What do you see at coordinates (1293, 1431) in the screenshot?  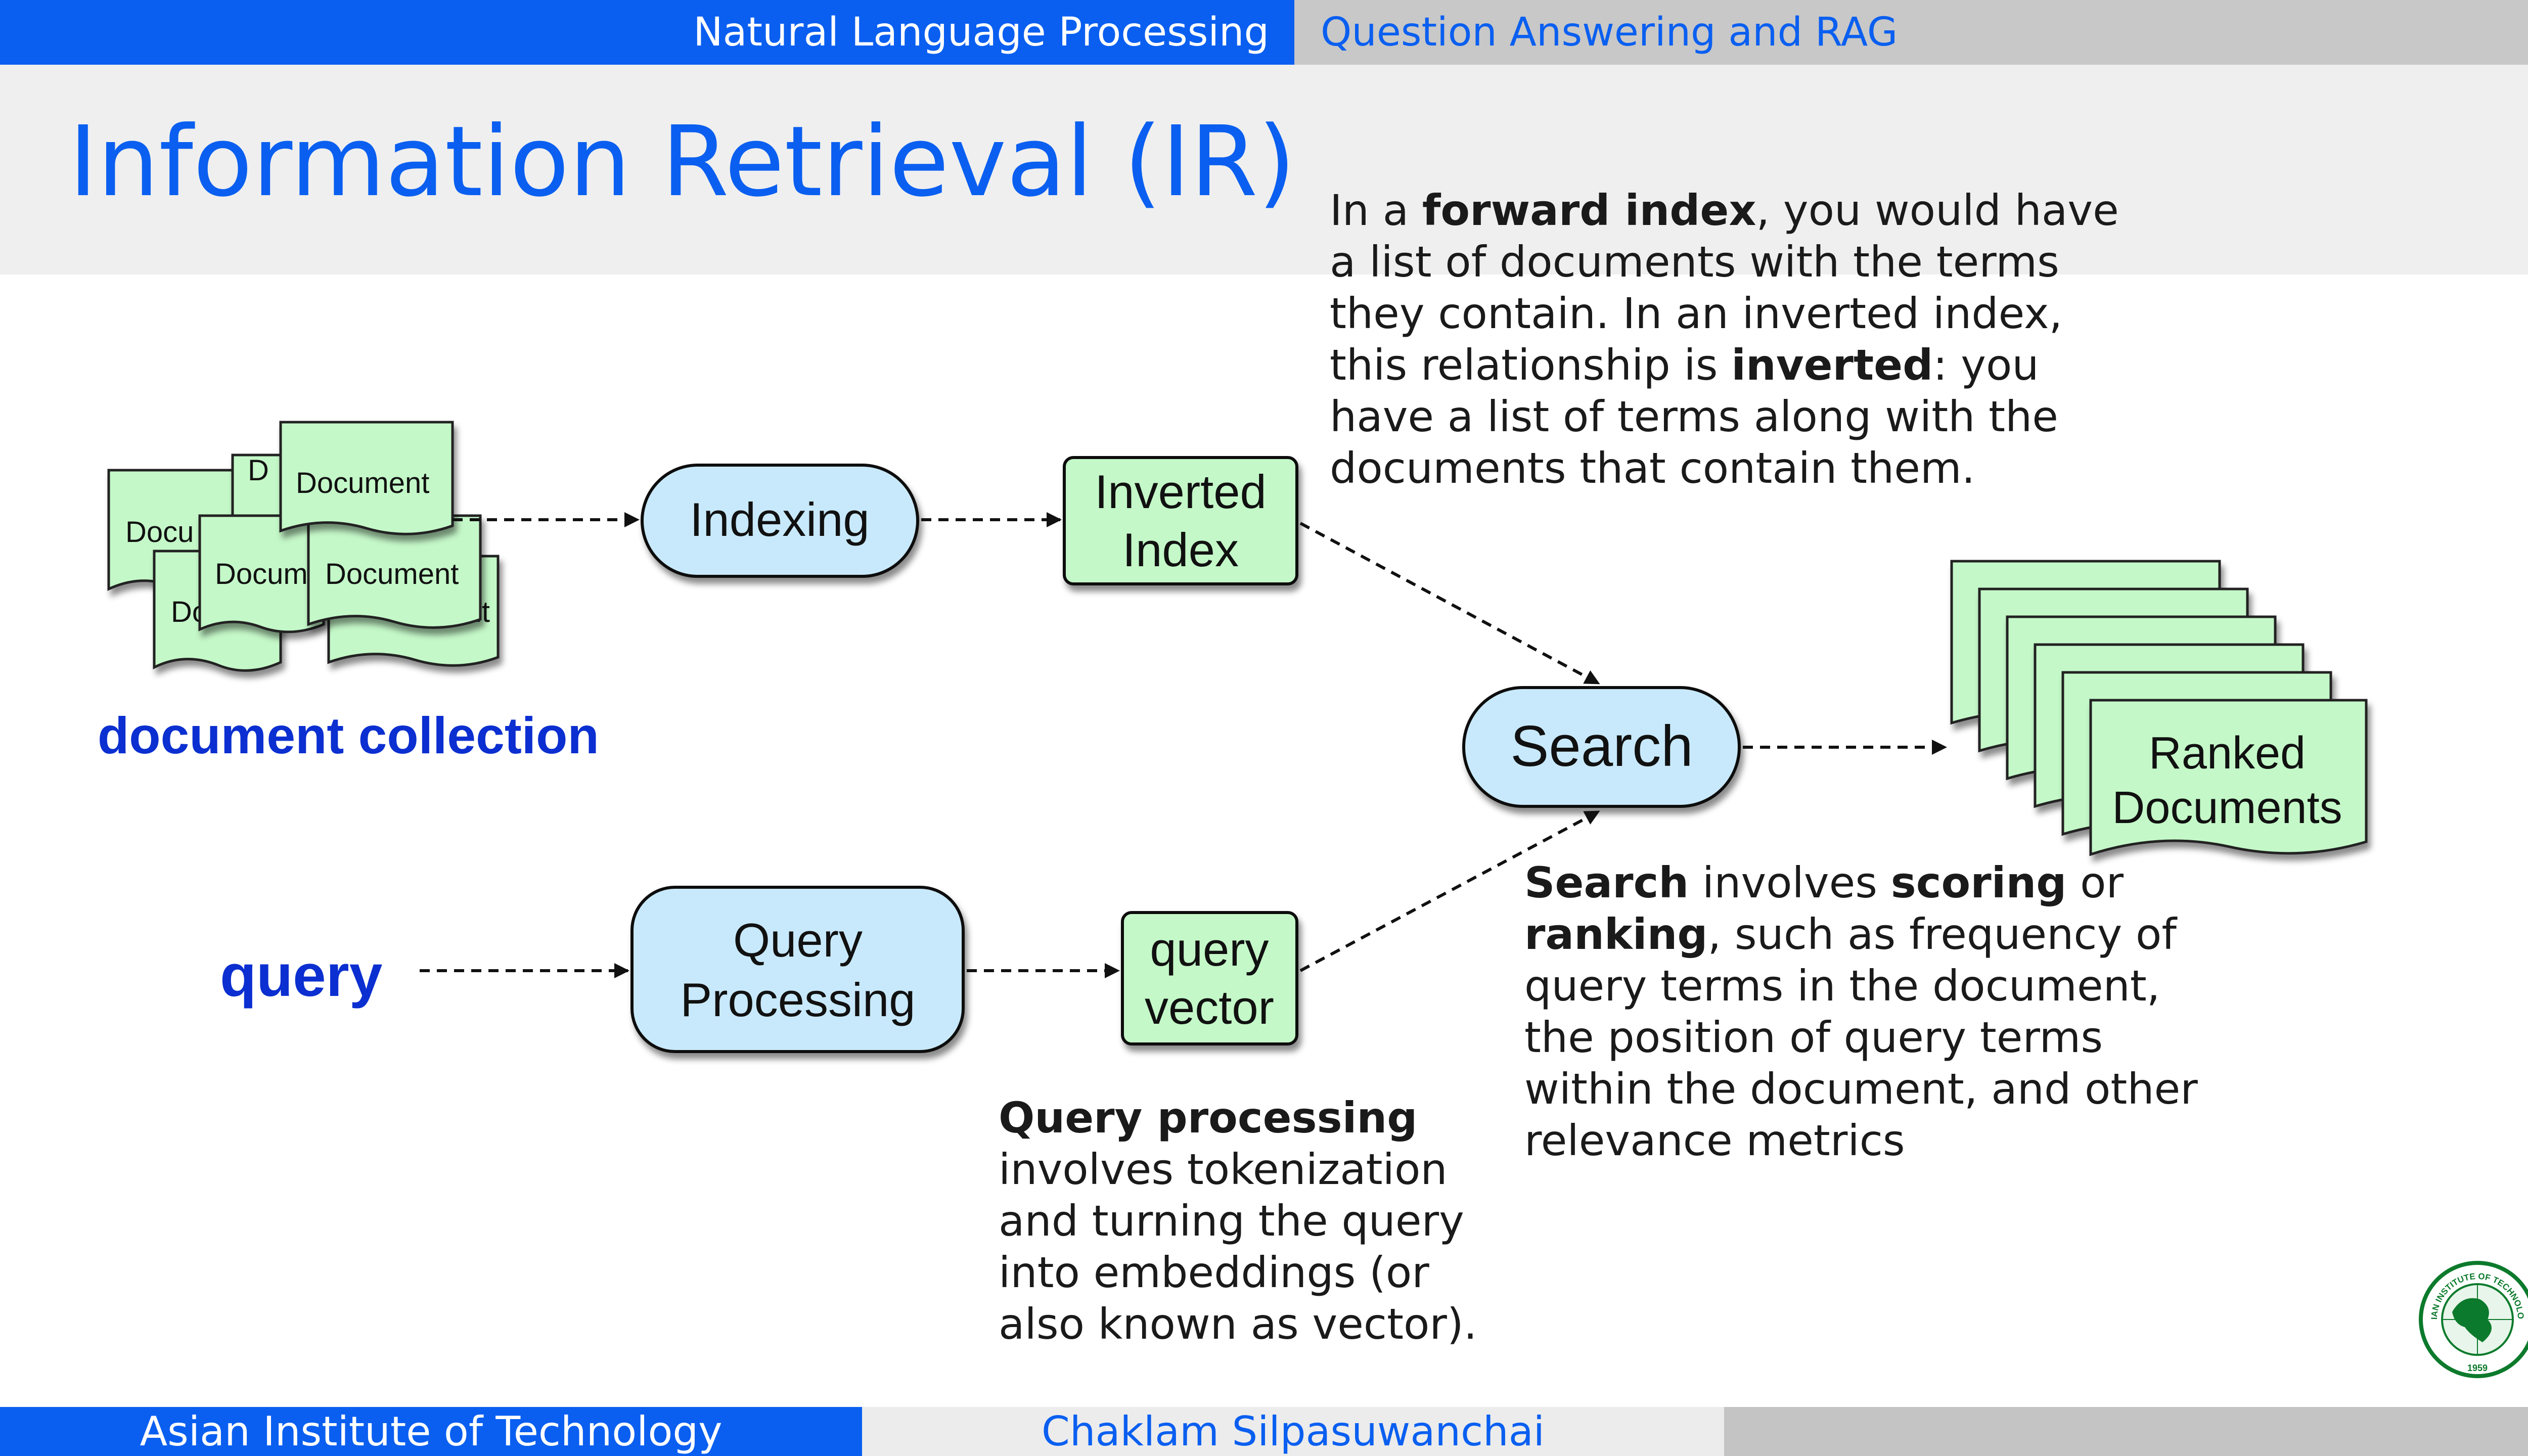 I see `footer-author: Chaklam Silpasuwanchai` at bounding box center [1293, 1431].